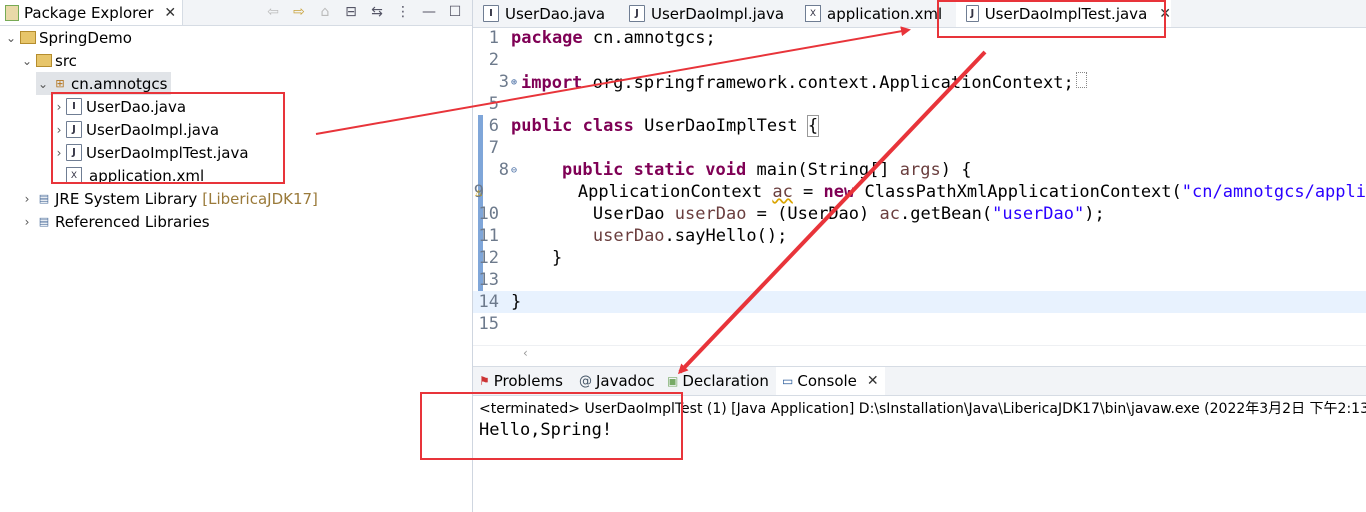 The width and height of the screenshot is (1366, 512). I want to click on explorer-toolbar: ⇦ ⇨ ⌂ ⊟ ⇆ ⋮ — ☐, so click(364, 12).